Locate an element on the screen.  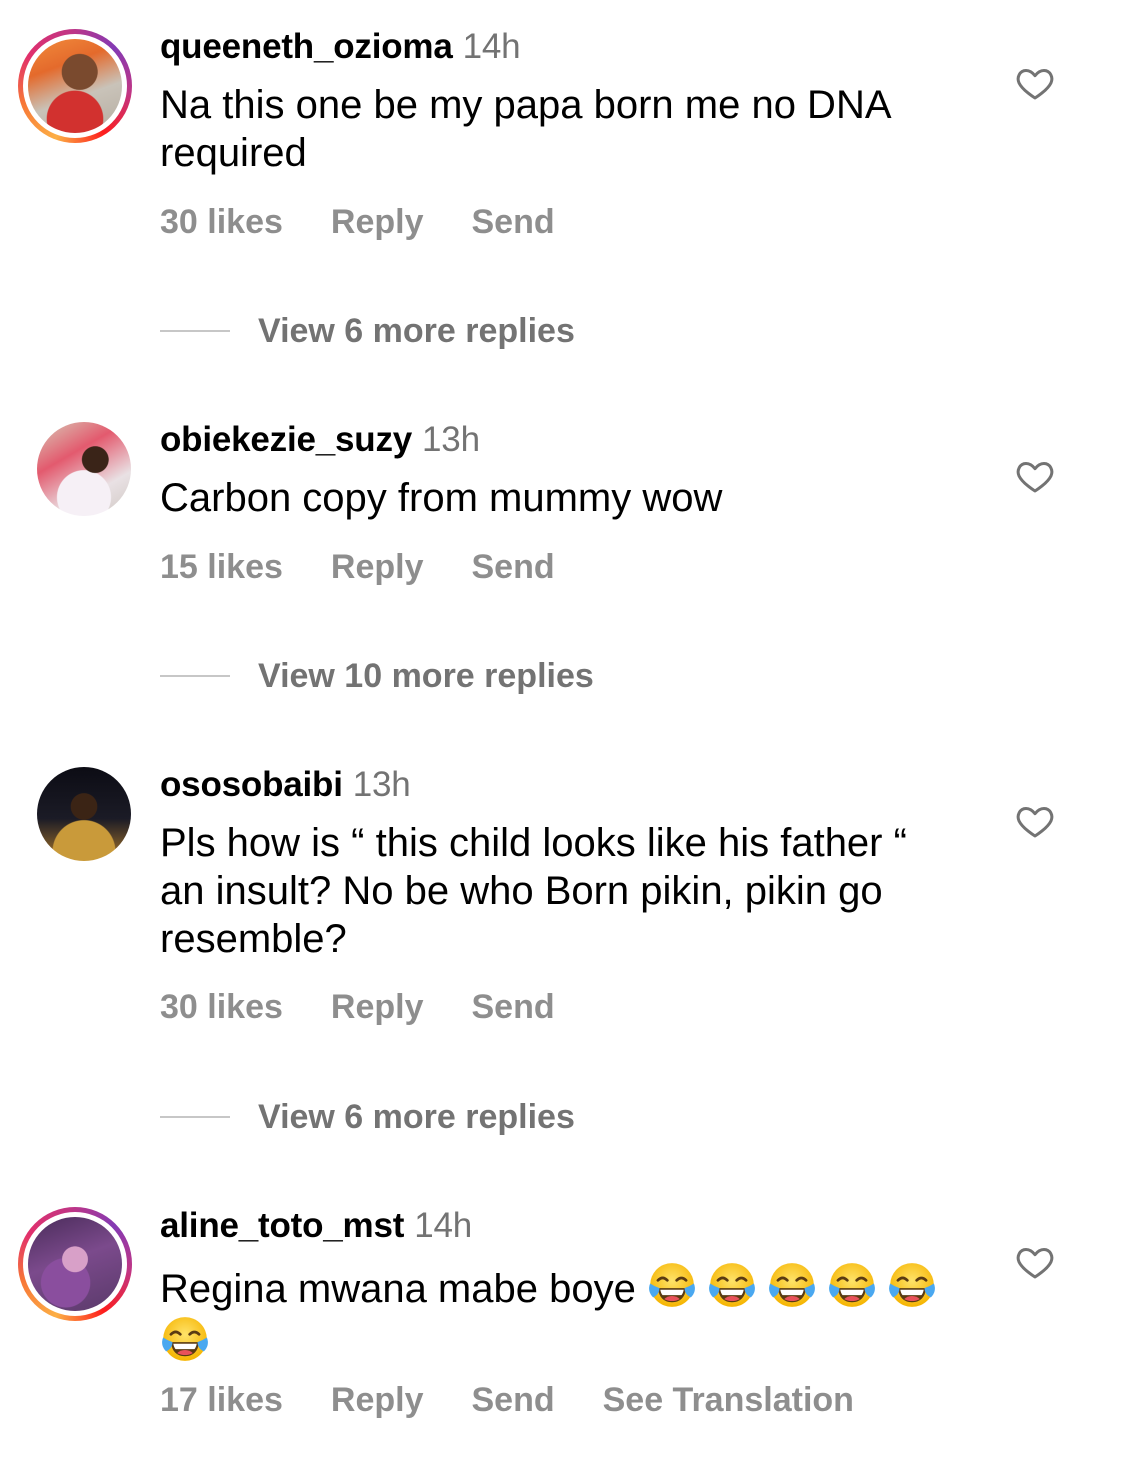
view-replies-label: View 10 more replies is located at coordinates (426, 676).